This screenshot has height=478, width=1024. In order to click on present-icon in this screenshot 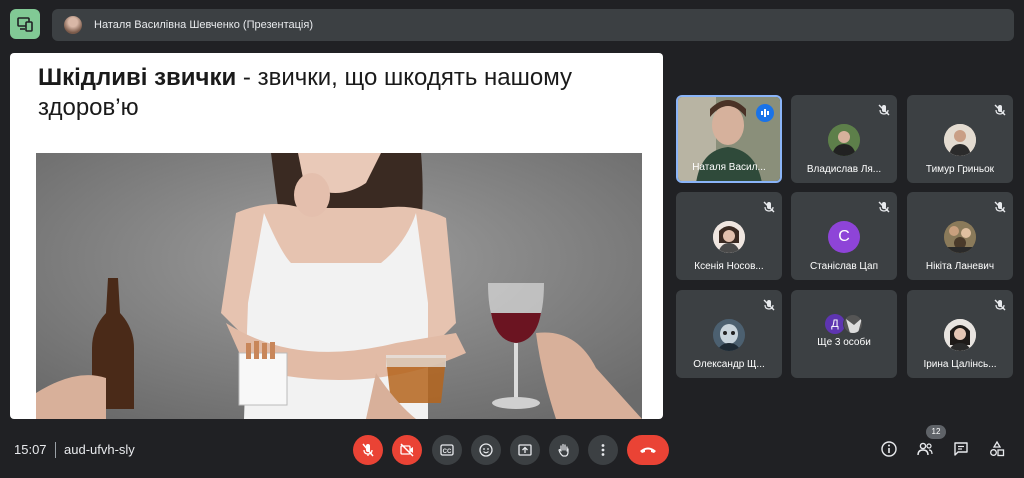, I will do `click(525, 450)`.